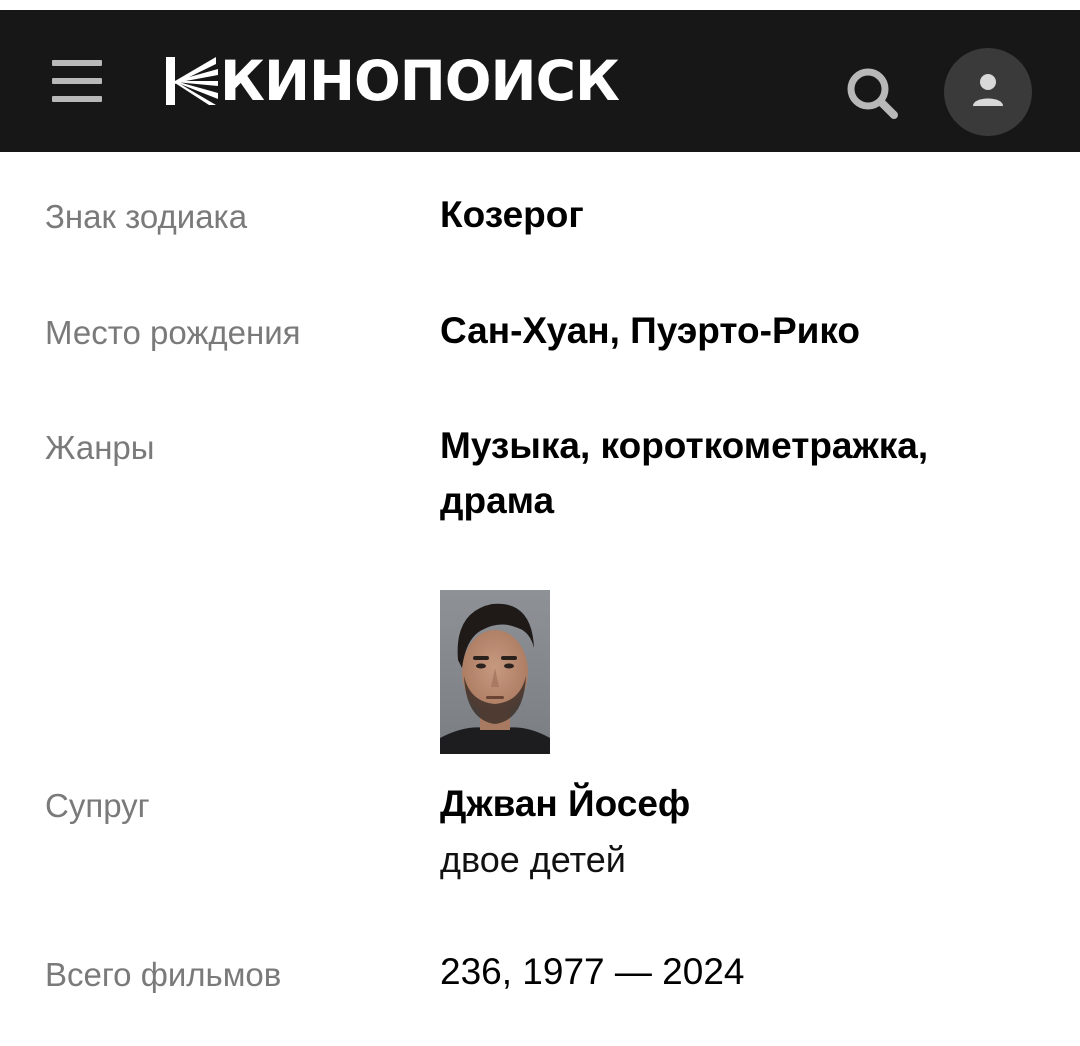 The height and width of the screenshot is (1046, 1080). I want to click on films-label: Всего фильмов, so click(163, 974).